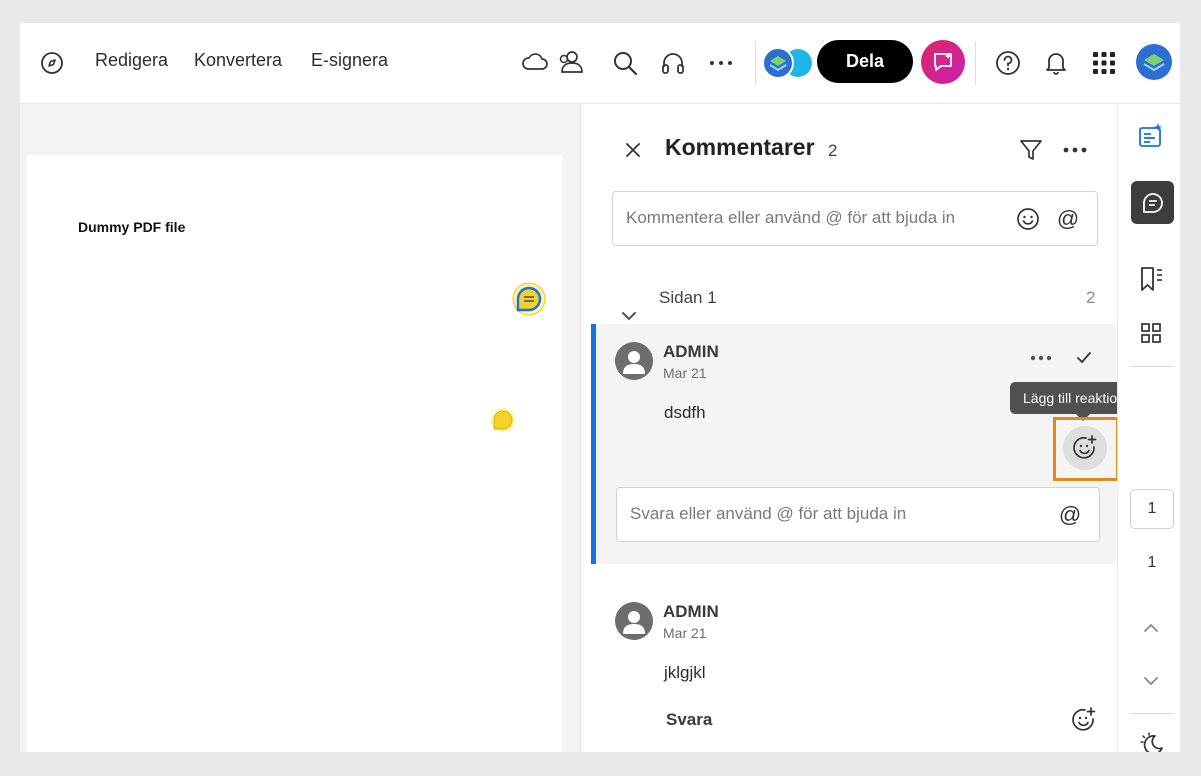  Describe the element at coordinates (833, 150) in the screenshot. I see `comment-count: 2` at that location.